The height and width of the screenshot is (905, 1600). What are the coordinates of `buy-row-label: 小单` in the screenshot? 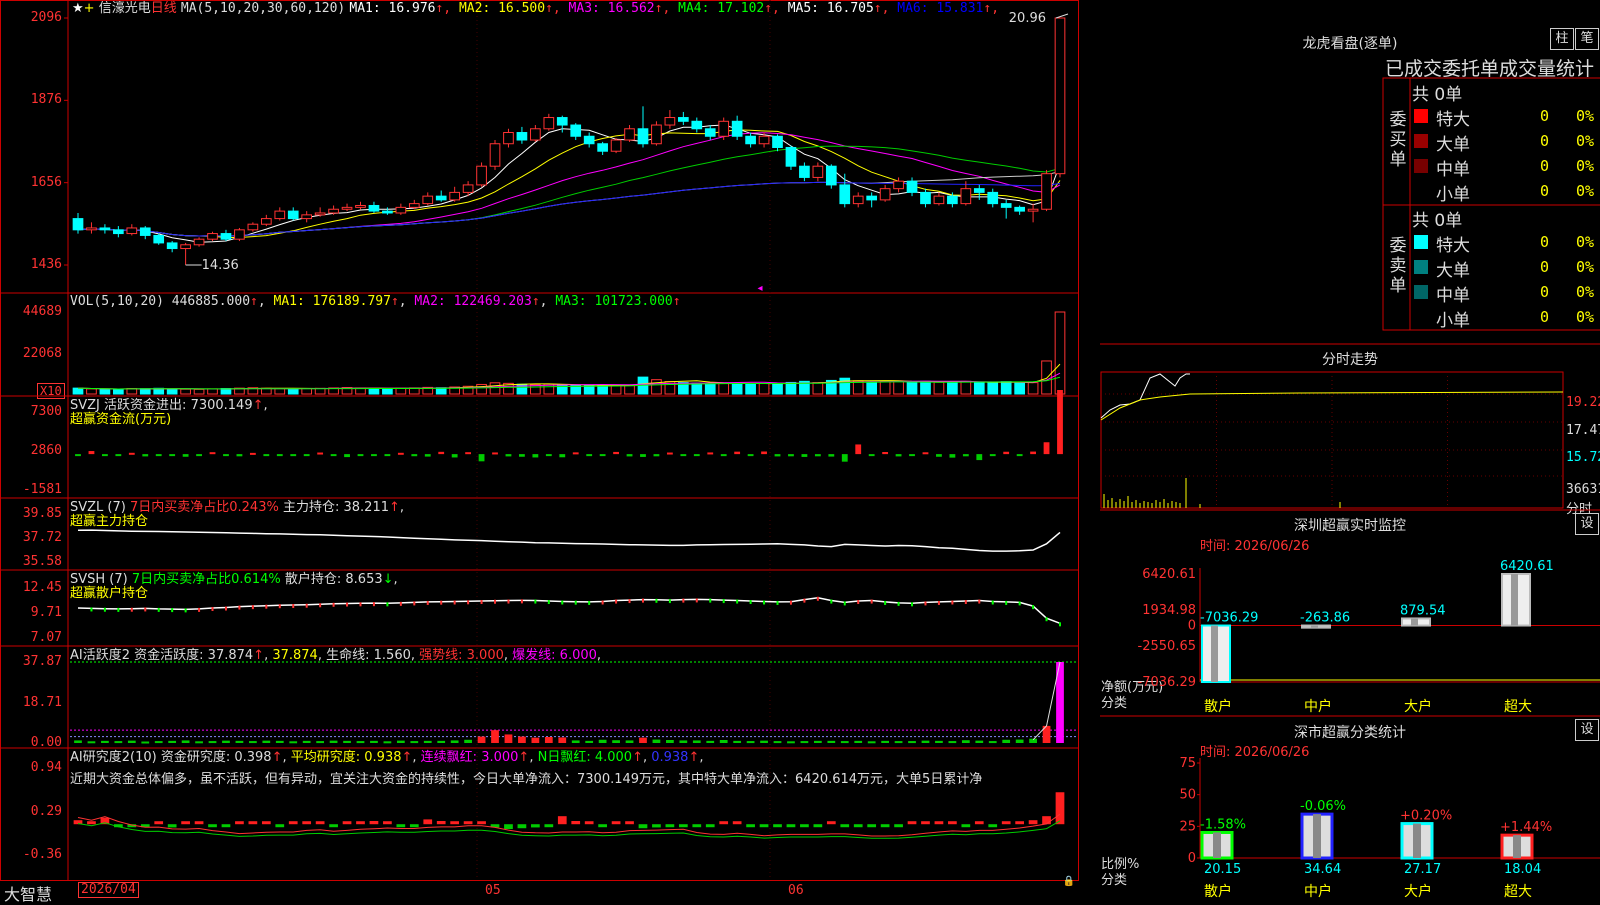 It's located at (1453, 195).